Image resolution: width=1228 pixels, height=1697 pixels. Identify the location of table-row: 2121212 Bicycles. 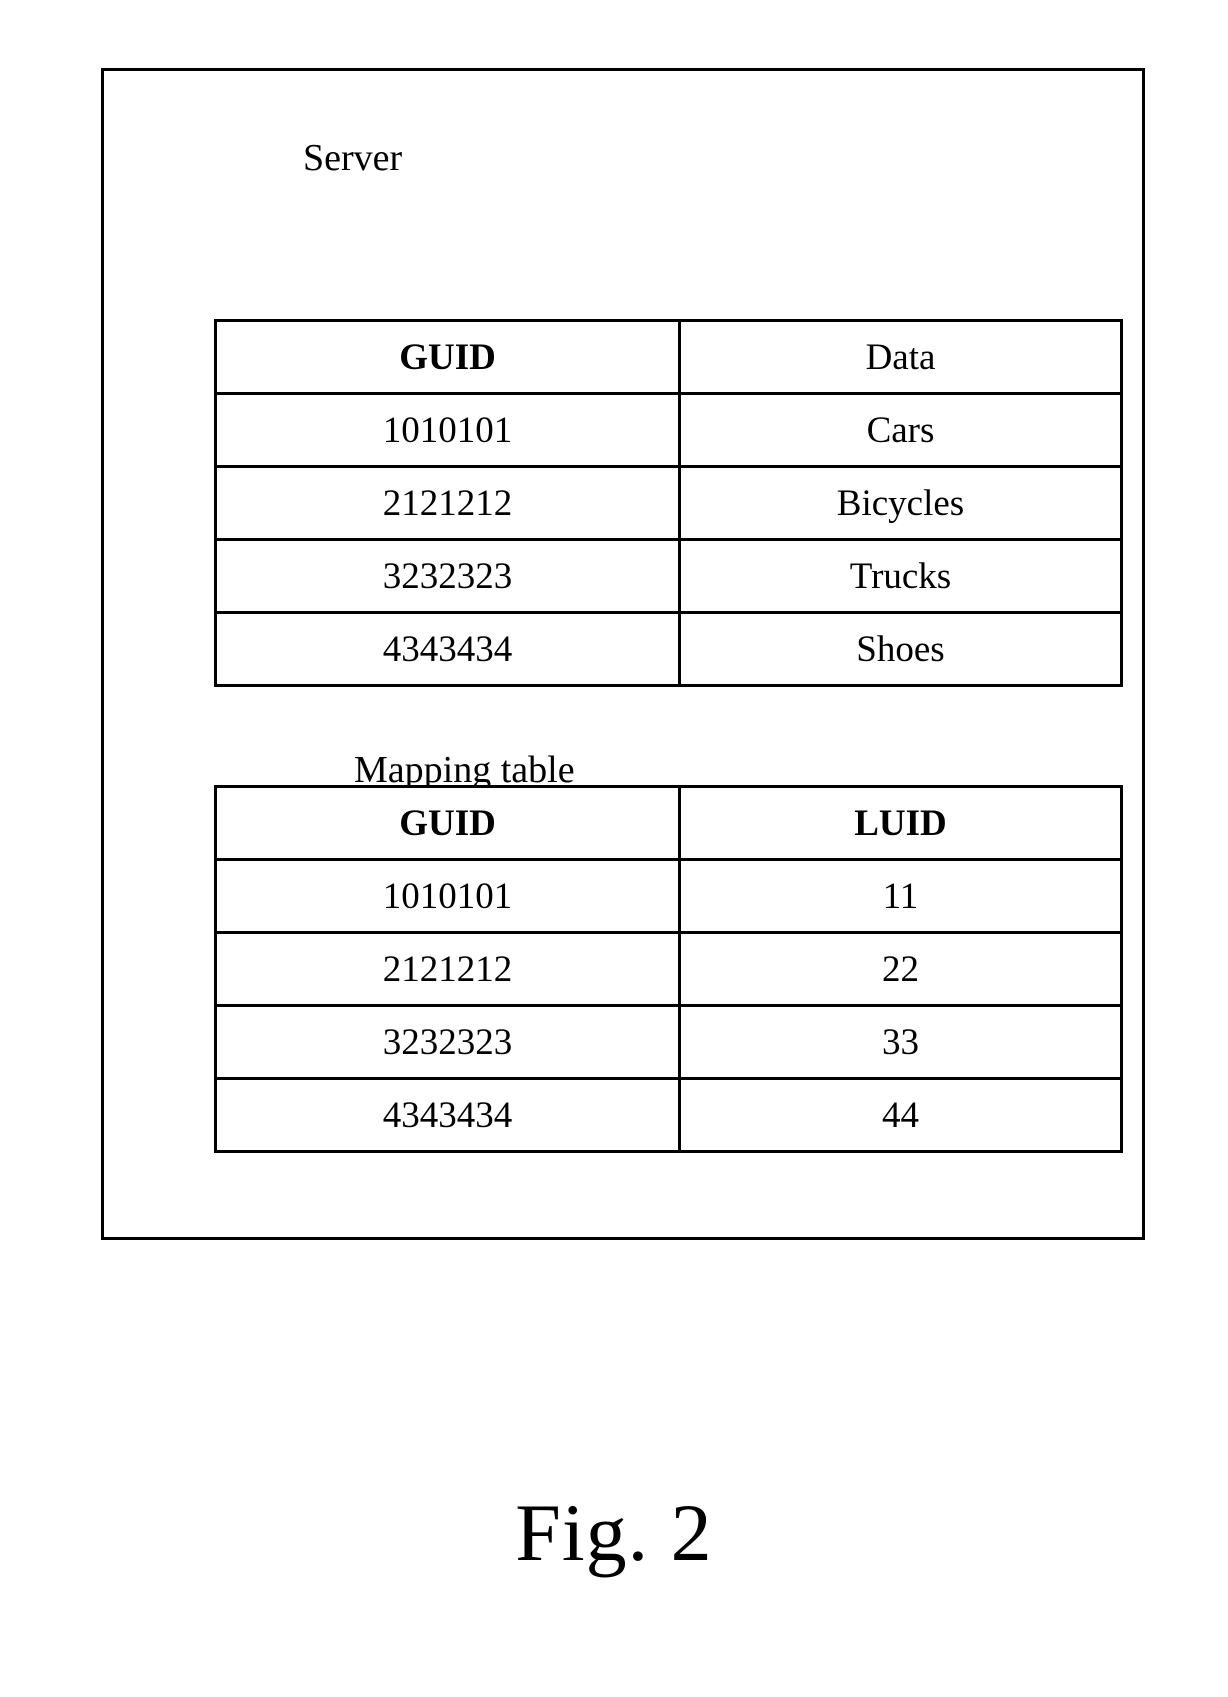
(668, 503).